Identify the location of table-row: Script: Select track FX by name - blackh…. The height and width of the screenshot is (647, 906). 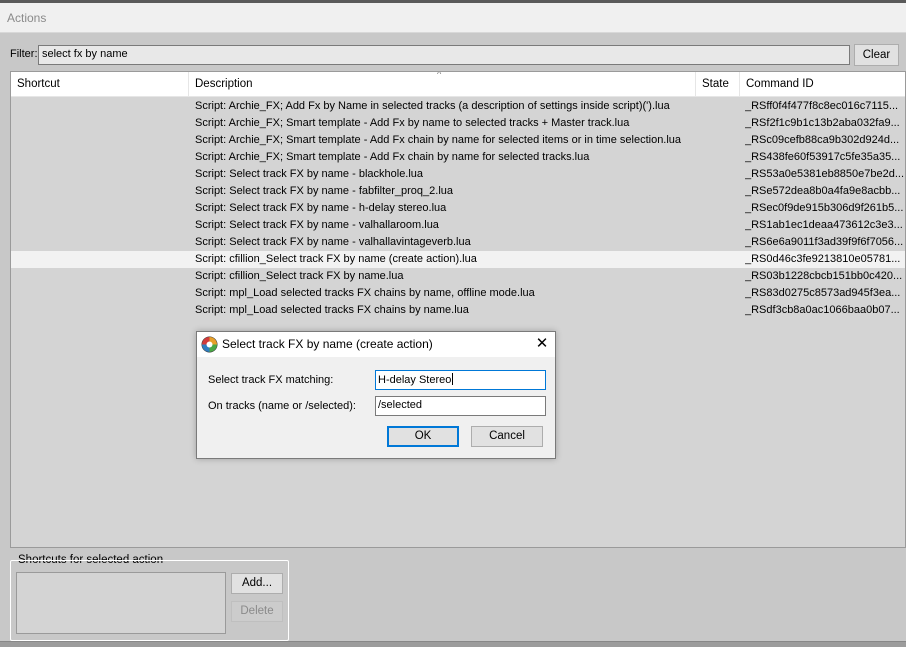
(458, 174).